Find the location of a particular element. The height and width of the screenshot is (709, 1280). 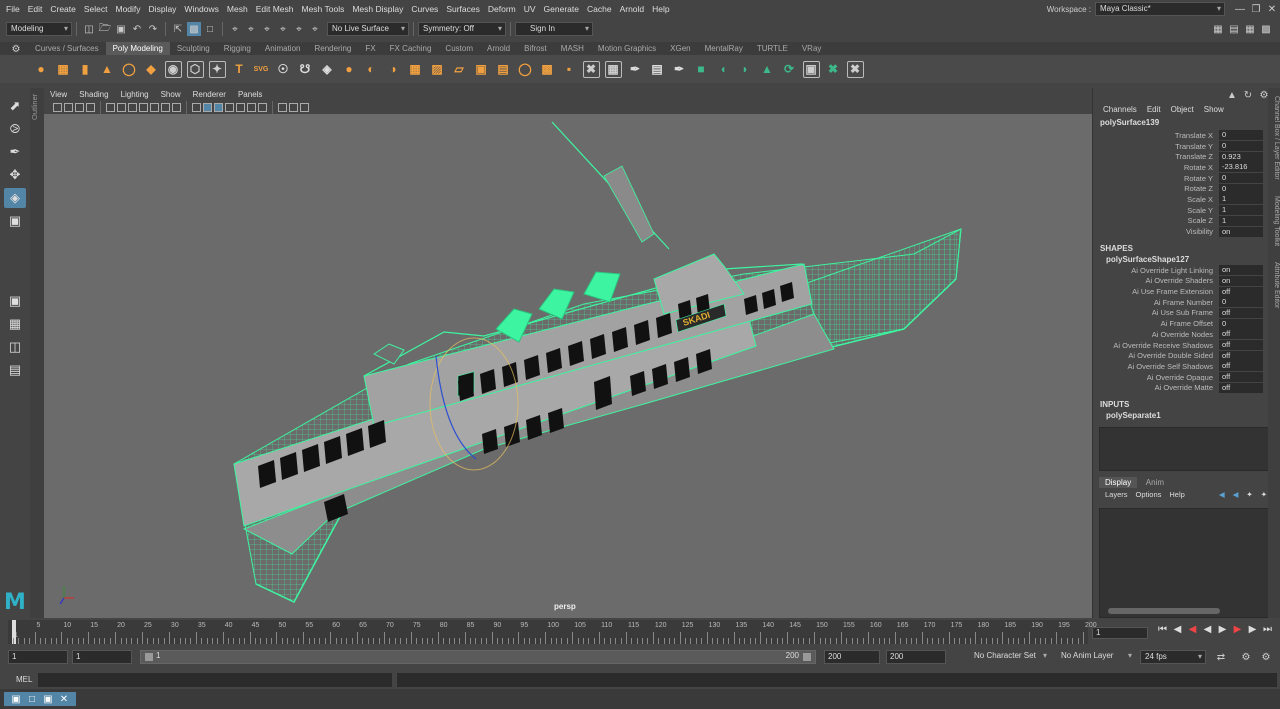

cb-menu-channels: Channels is located at coordinates (1120, 109).